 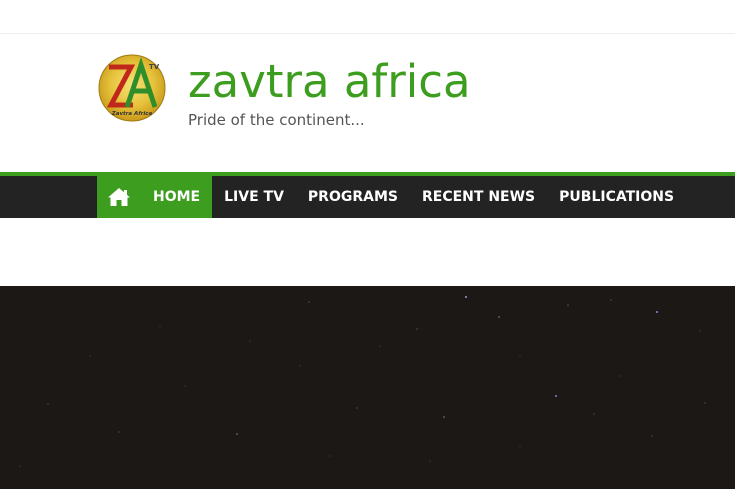 I want to click on home-icon, so click(x=118, y=197).